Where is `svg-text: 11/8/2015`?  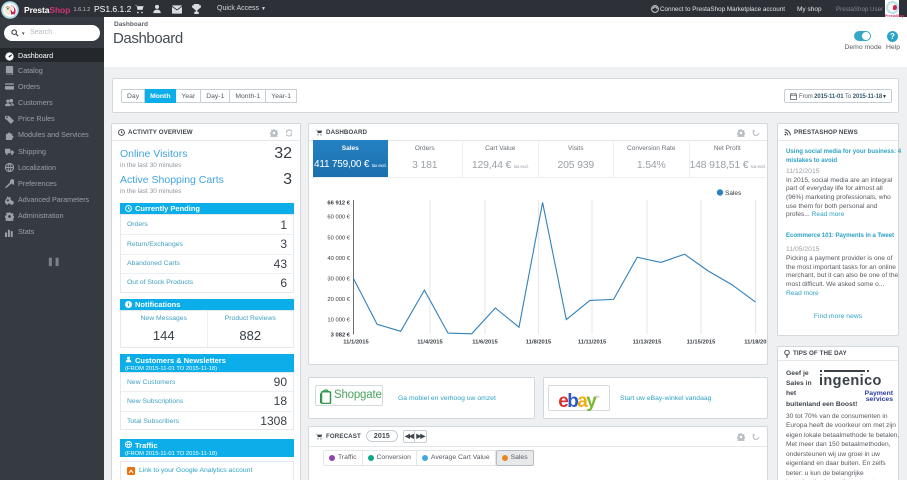
svg-text: 11/8/2015 is located at coordinates (539, 342).